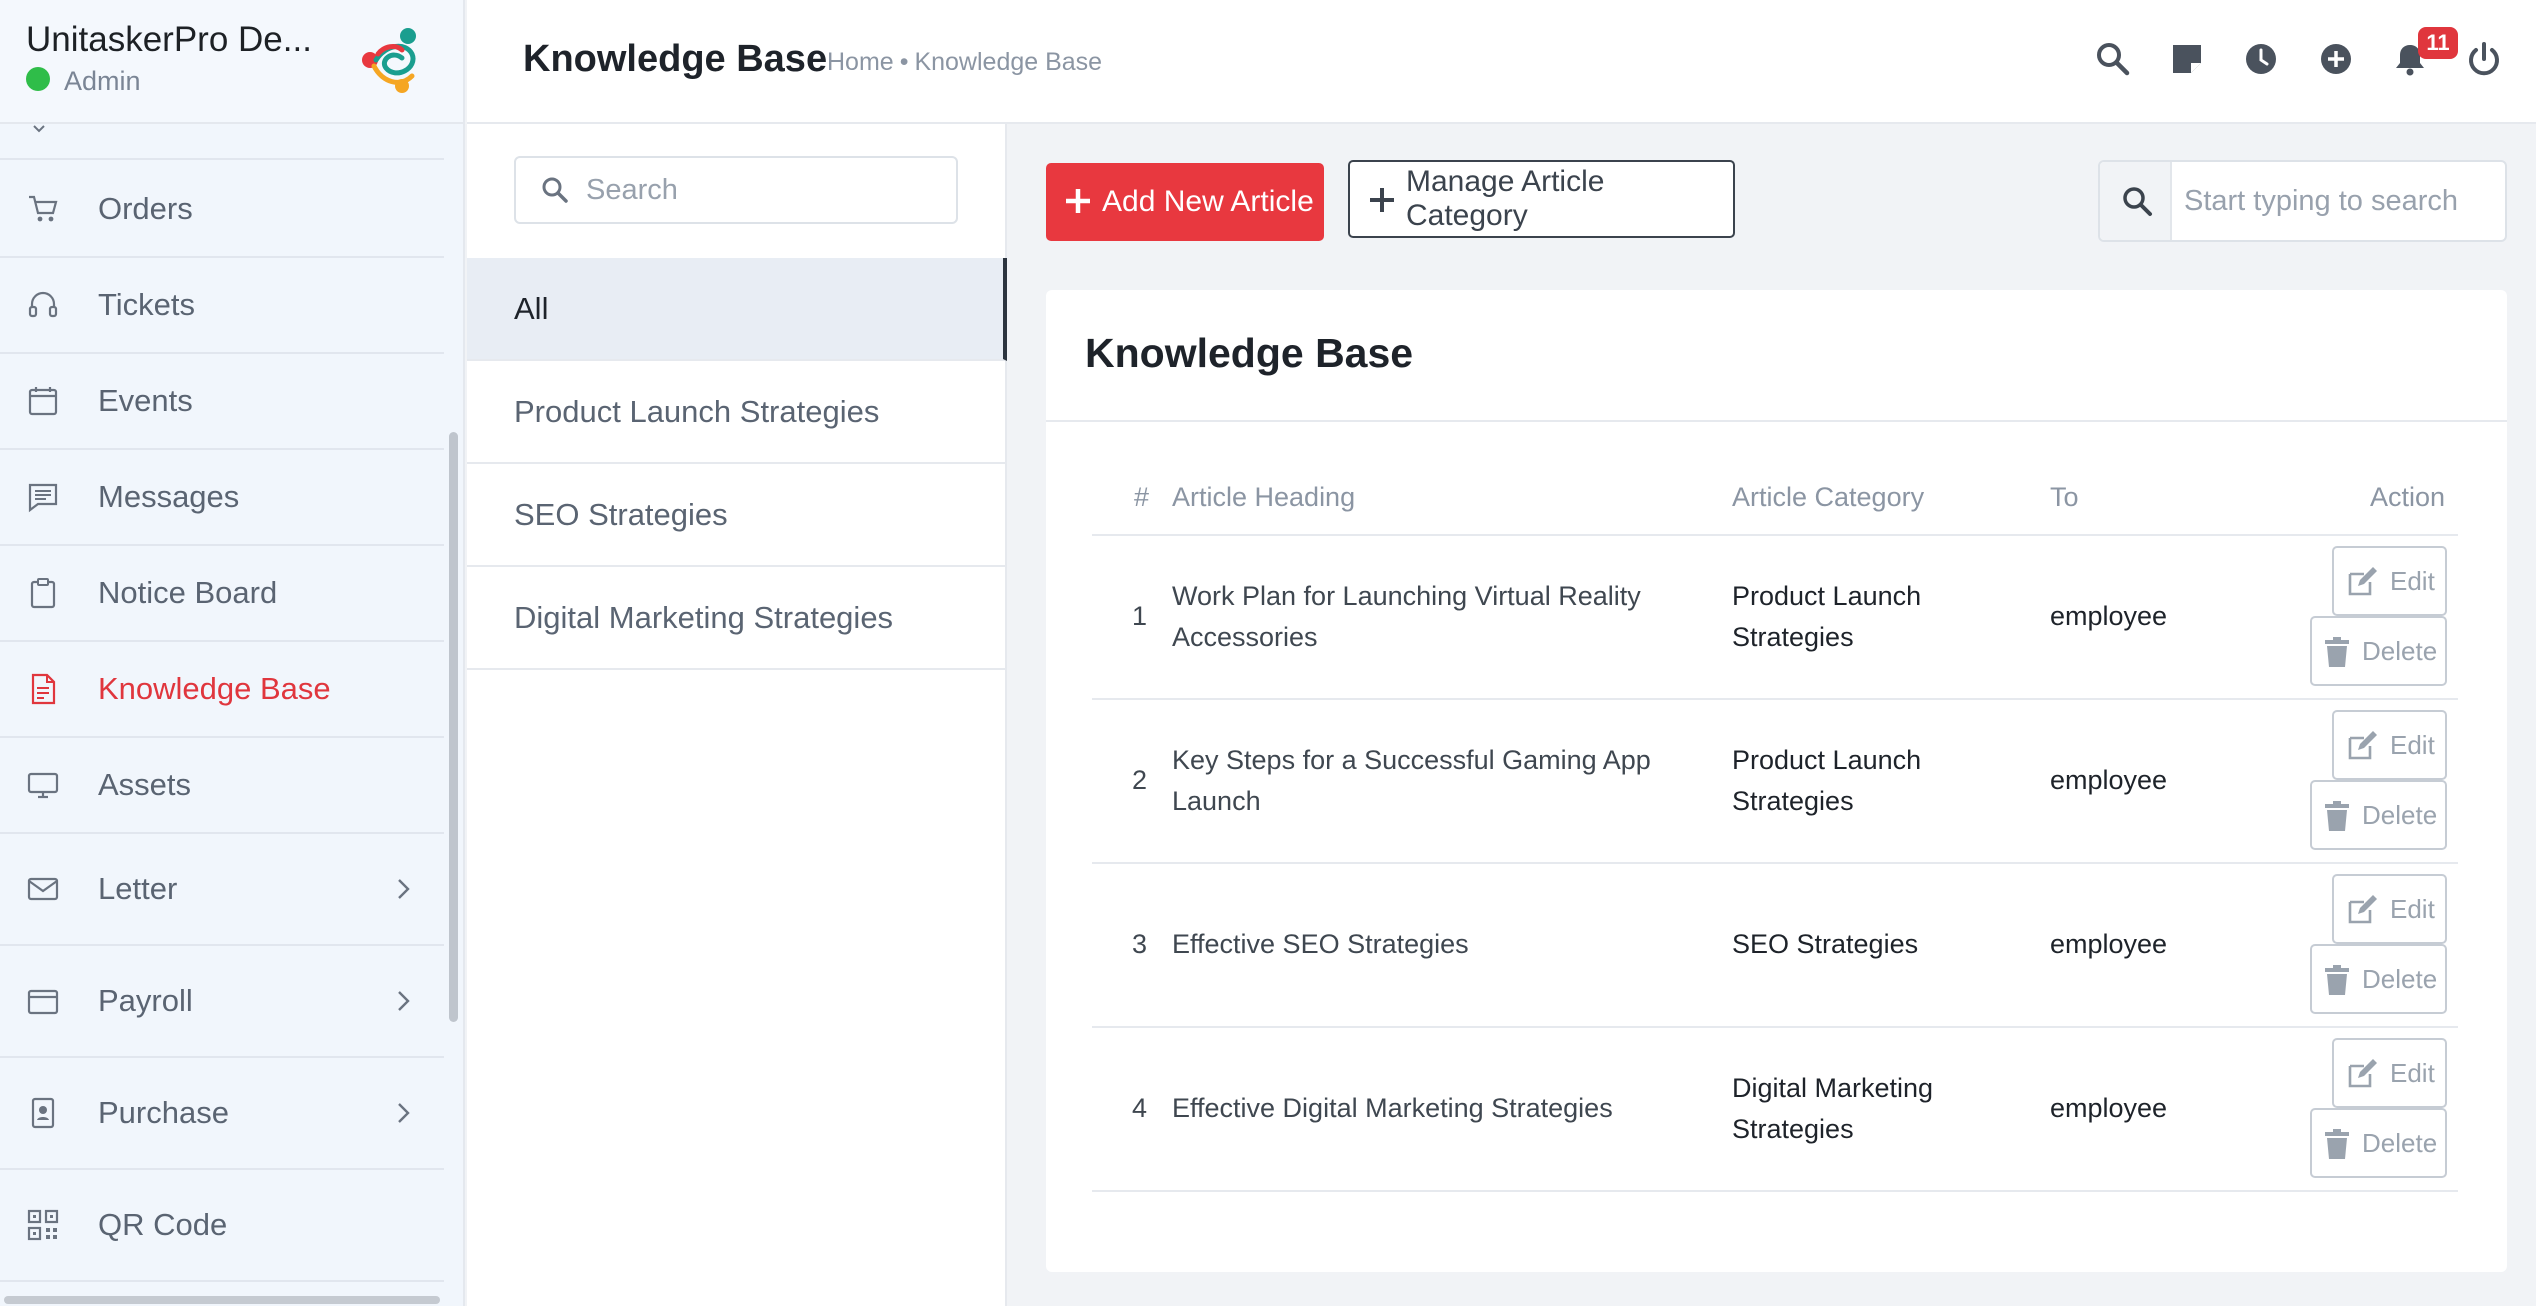 Image resolution: width=2536 pixels, height=1306 pixels. Describe the element at coordinates (222, 402) in the screenshot. I see `sidebar-item-events: Events` at that location.